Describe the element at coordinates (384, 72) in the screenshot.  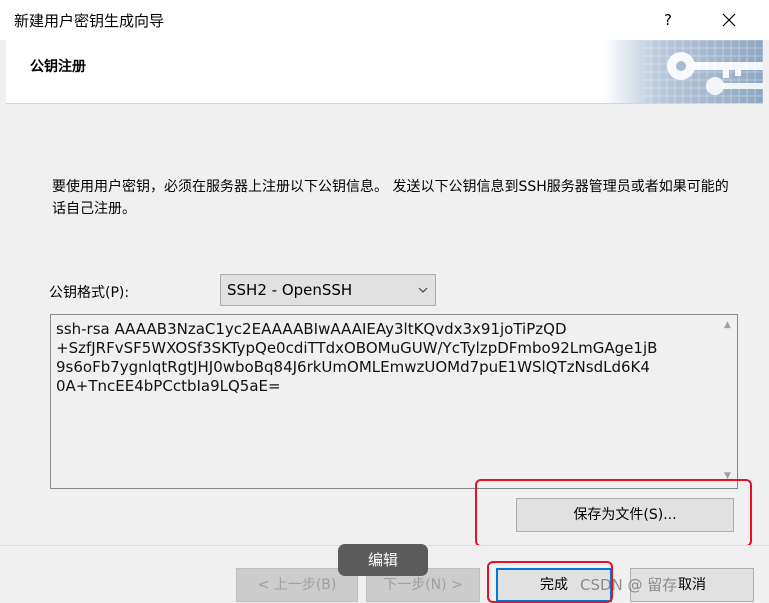
I see `wizard-header: 公钥注册` at that location.